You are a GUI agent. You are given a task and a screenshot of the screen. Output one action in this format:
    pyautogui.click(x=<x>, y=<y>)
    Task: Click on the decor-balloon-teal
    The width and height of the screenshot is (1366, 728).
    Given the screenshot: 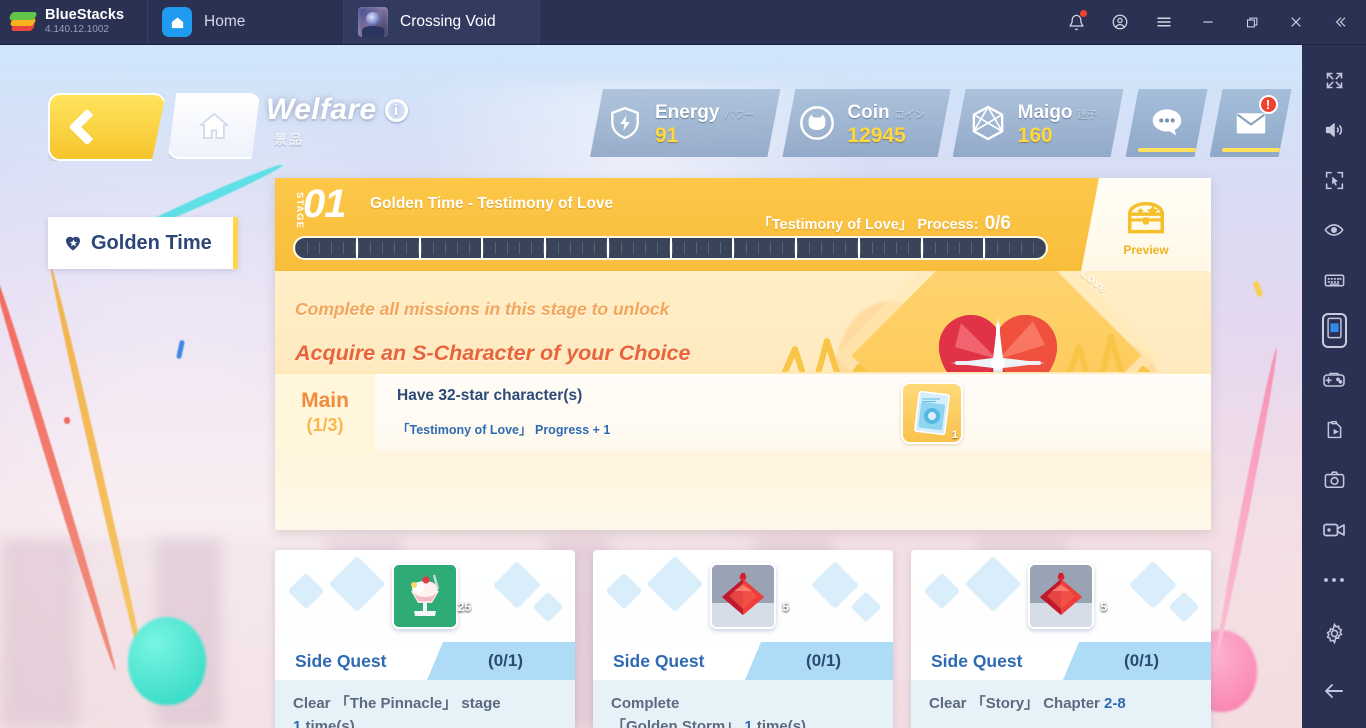 What is the action you would take?
    pyautogui.click(x=167, y=661)
    